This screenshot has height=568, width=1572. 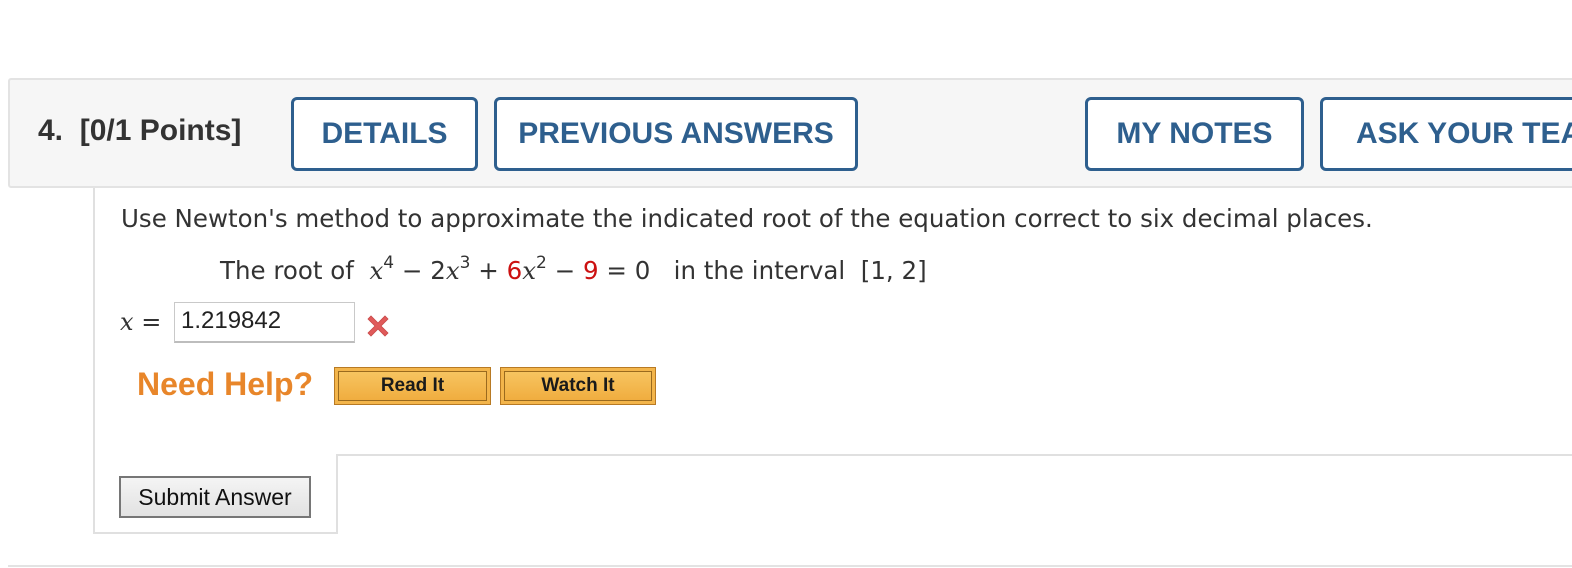 I want to click on answer-equals: =, so click(x=151, y=322).